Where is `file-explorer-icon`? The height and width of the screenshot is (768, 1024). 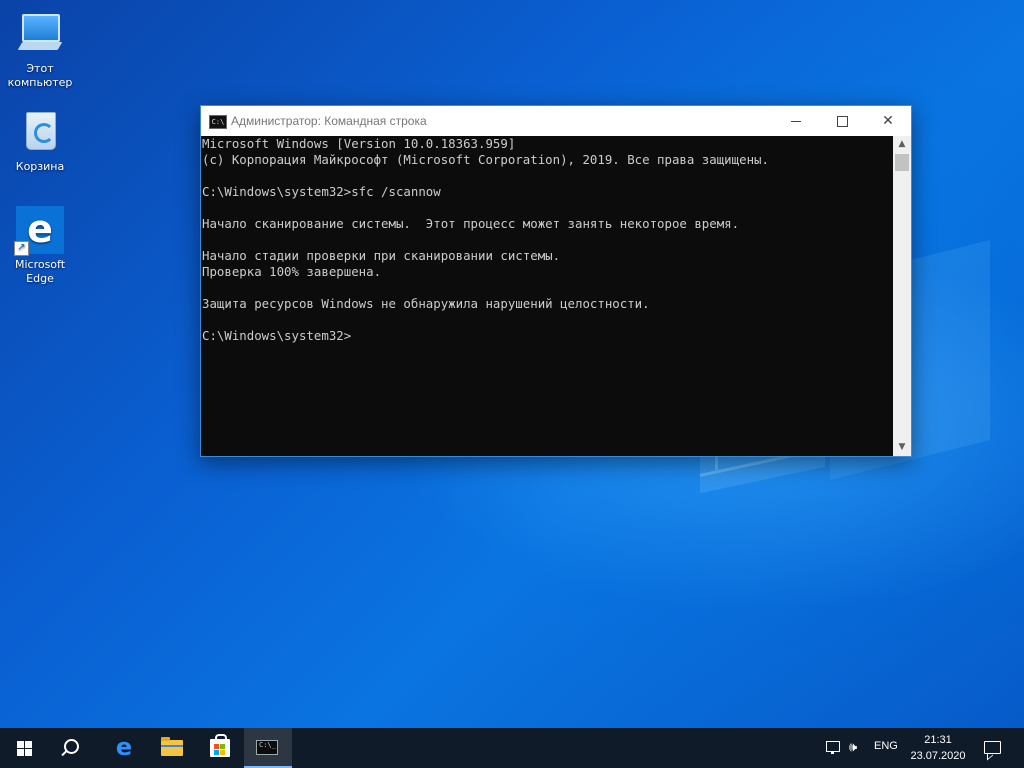
file-explorer-icon is located at coordinates (172, 746).